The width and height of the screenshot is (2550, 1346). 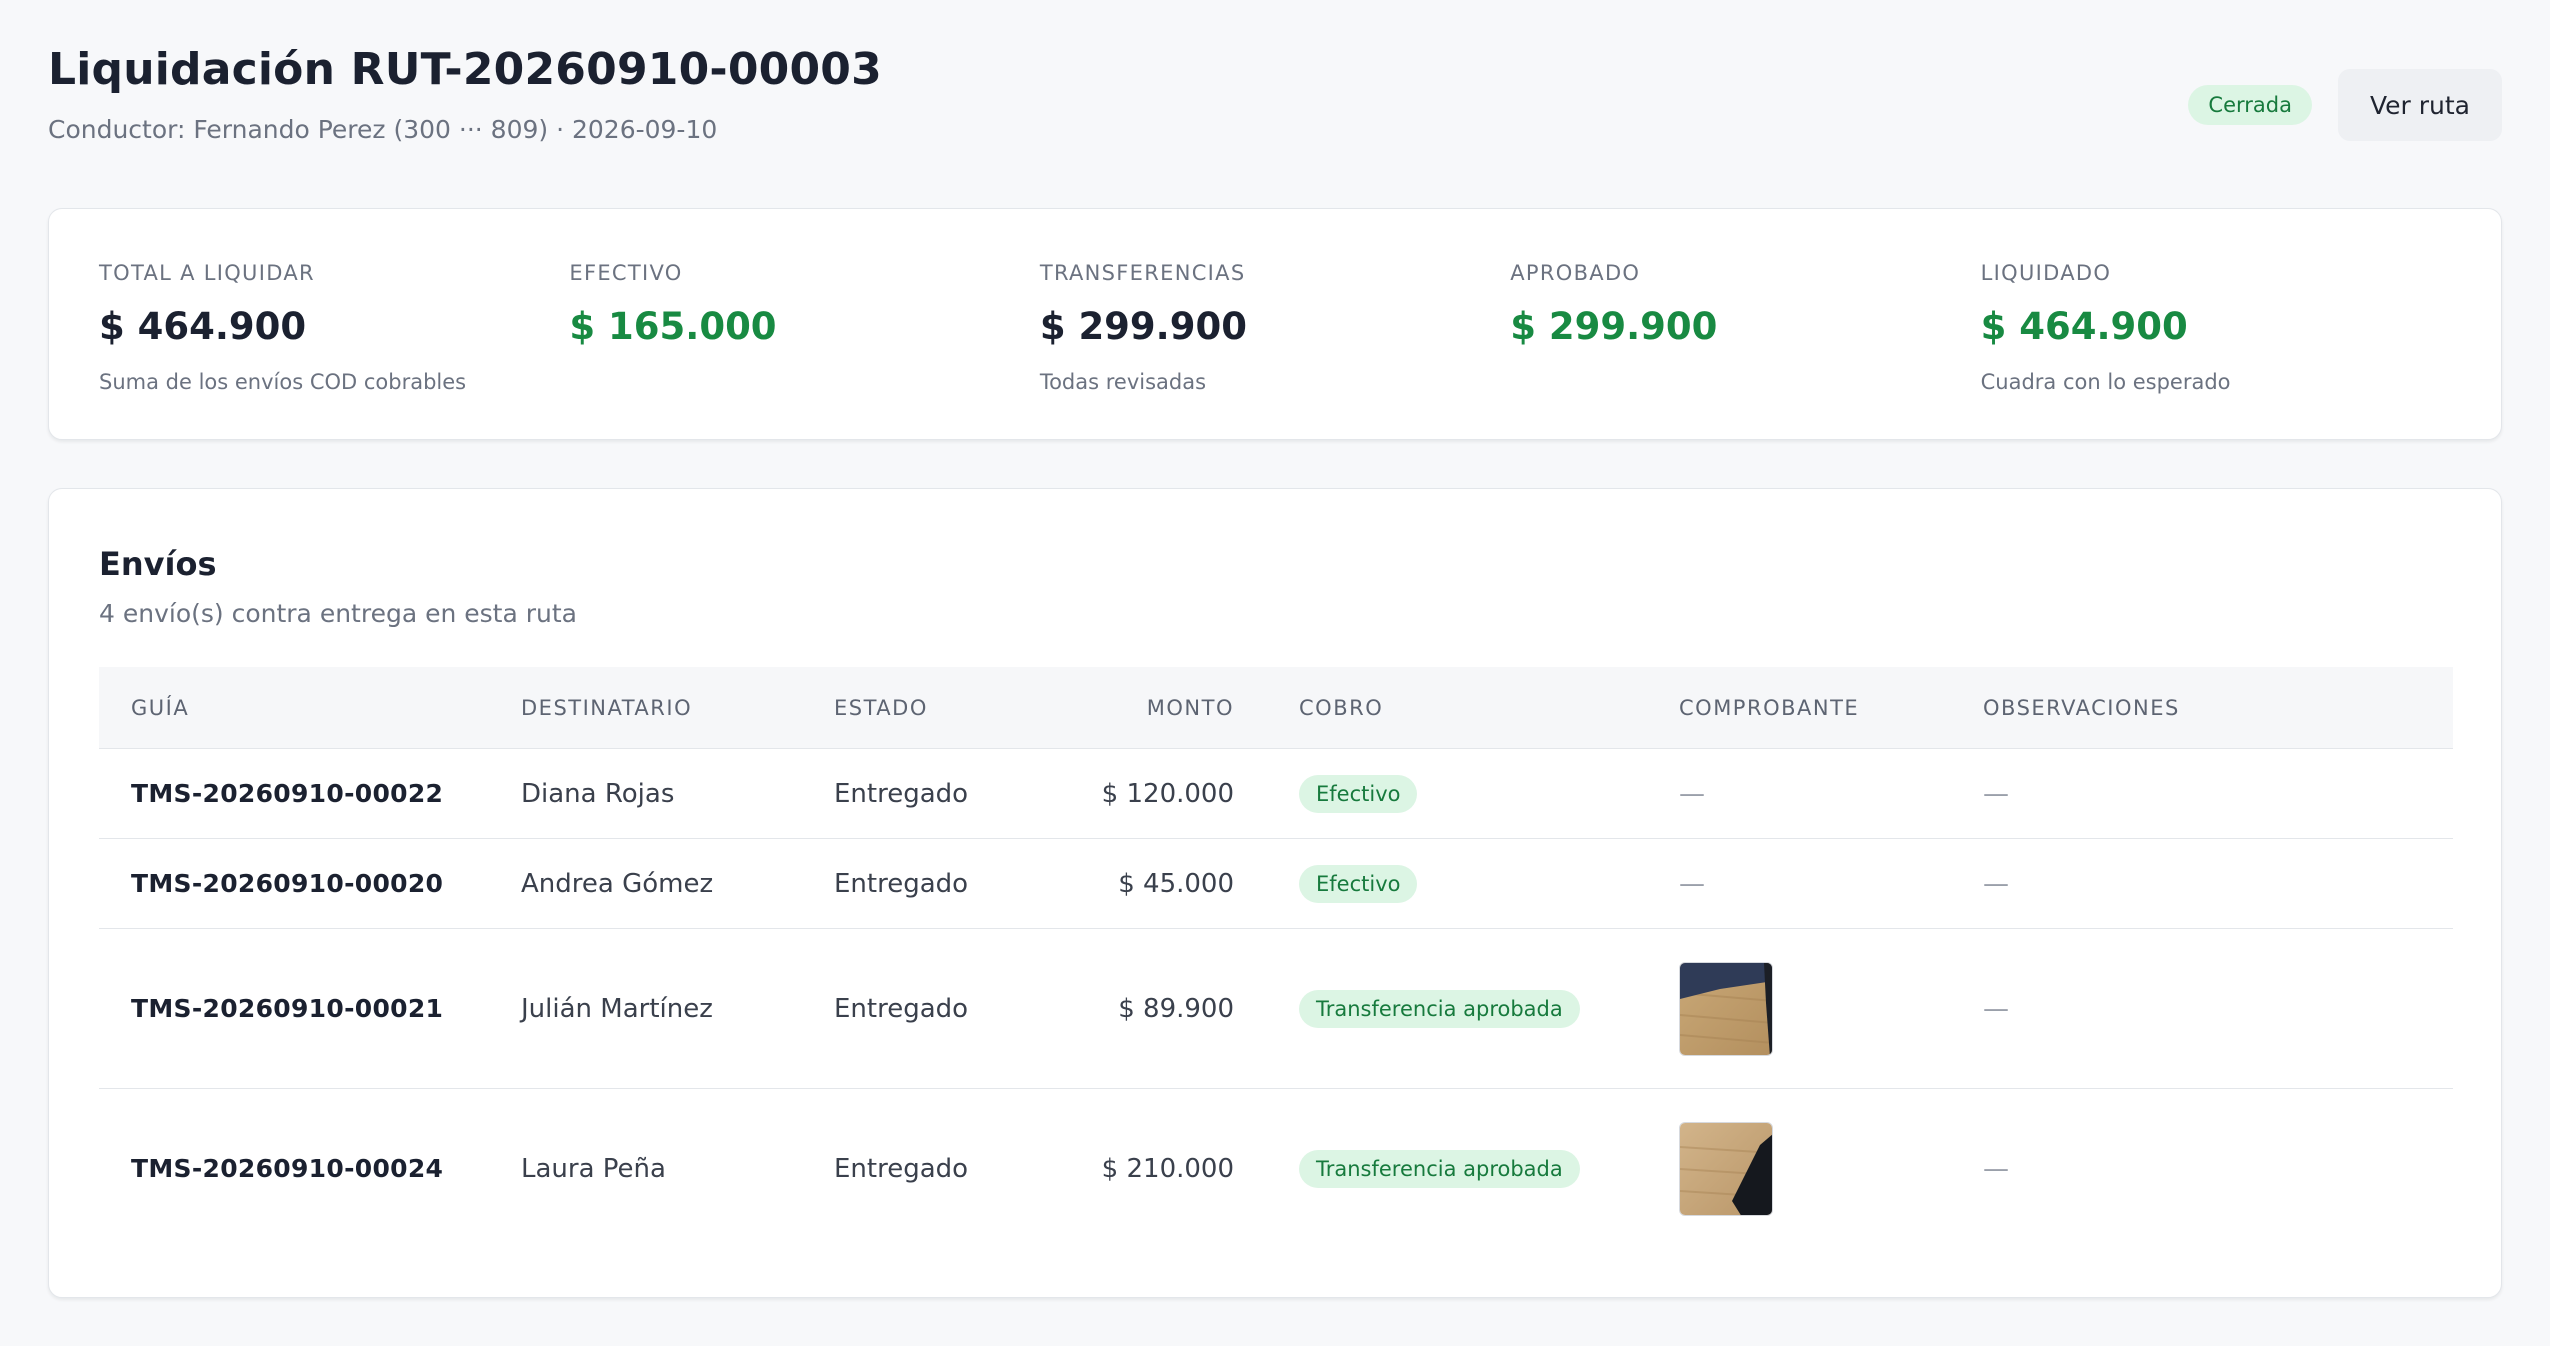 What do you see at coordinates (1176, 1008) in the screenshot?
I see `monto-cell: $ 89.900` at bounding box center [1176, 1008].